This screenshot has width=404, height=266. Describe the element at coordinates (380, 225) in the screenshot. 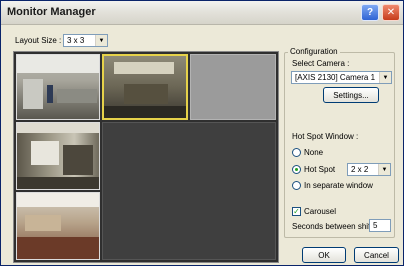

I see `seconds-between-shifts-input: 5` at that location.